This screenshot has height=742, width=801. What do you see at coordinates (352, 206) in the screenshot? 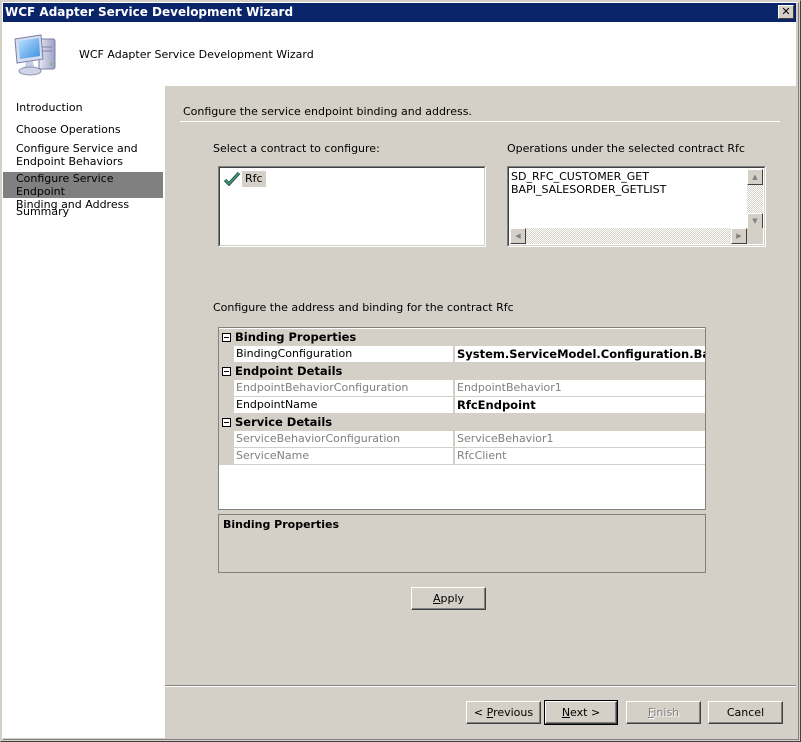
I see `contract-list: Rfc` at bounding box center [352, 206].